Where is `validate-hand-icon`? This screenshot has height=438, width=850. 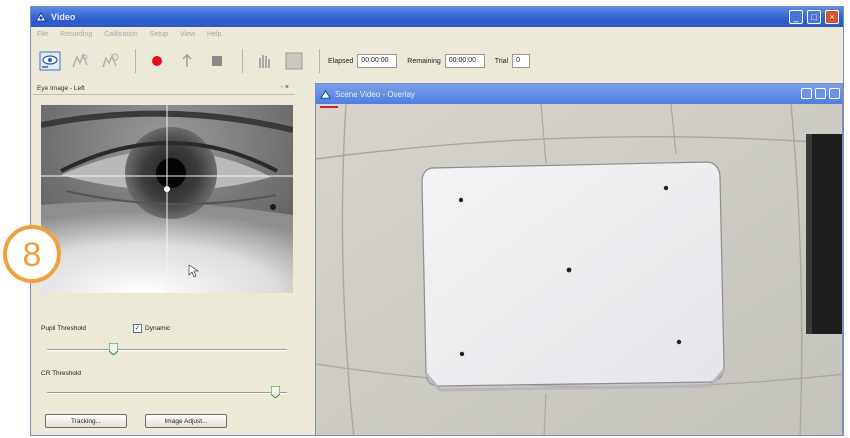
validate-hand-icon is located at coordinates (110, 60).